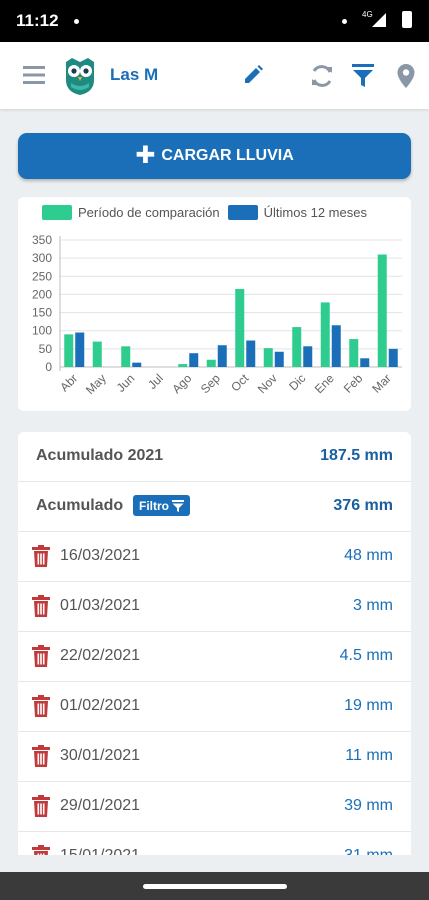  Describe the element at coordinates (42, 331) in the screenshot. I see `y-tick-label: 100` at that location.